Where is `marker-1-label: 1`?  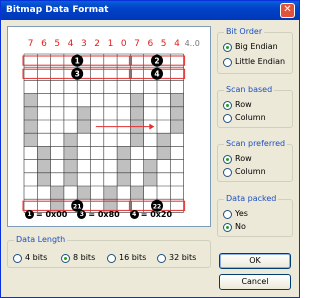
marker-1-label: 1 is located at coordinates (77, 60).